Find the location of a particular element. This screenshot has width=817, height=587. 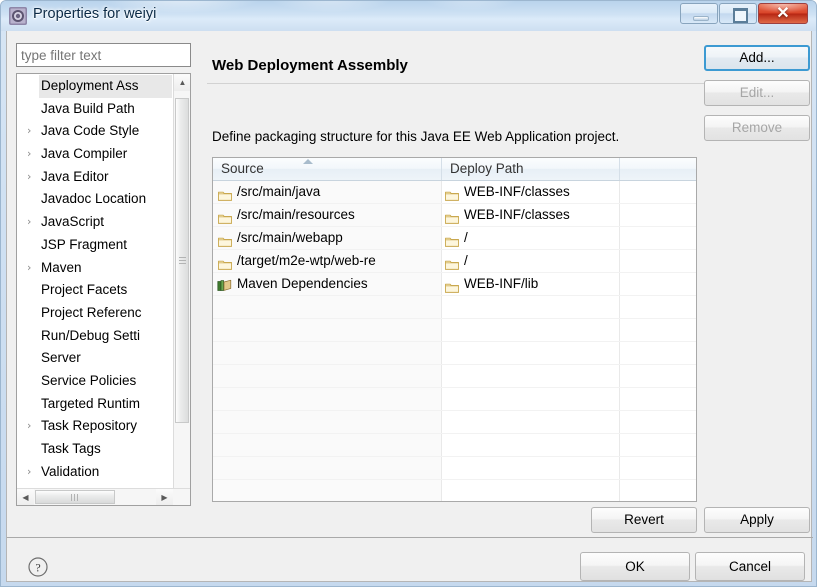

sidebar-item-jsp-fragment: JSP Fragment is located at coordinates (95, 245).